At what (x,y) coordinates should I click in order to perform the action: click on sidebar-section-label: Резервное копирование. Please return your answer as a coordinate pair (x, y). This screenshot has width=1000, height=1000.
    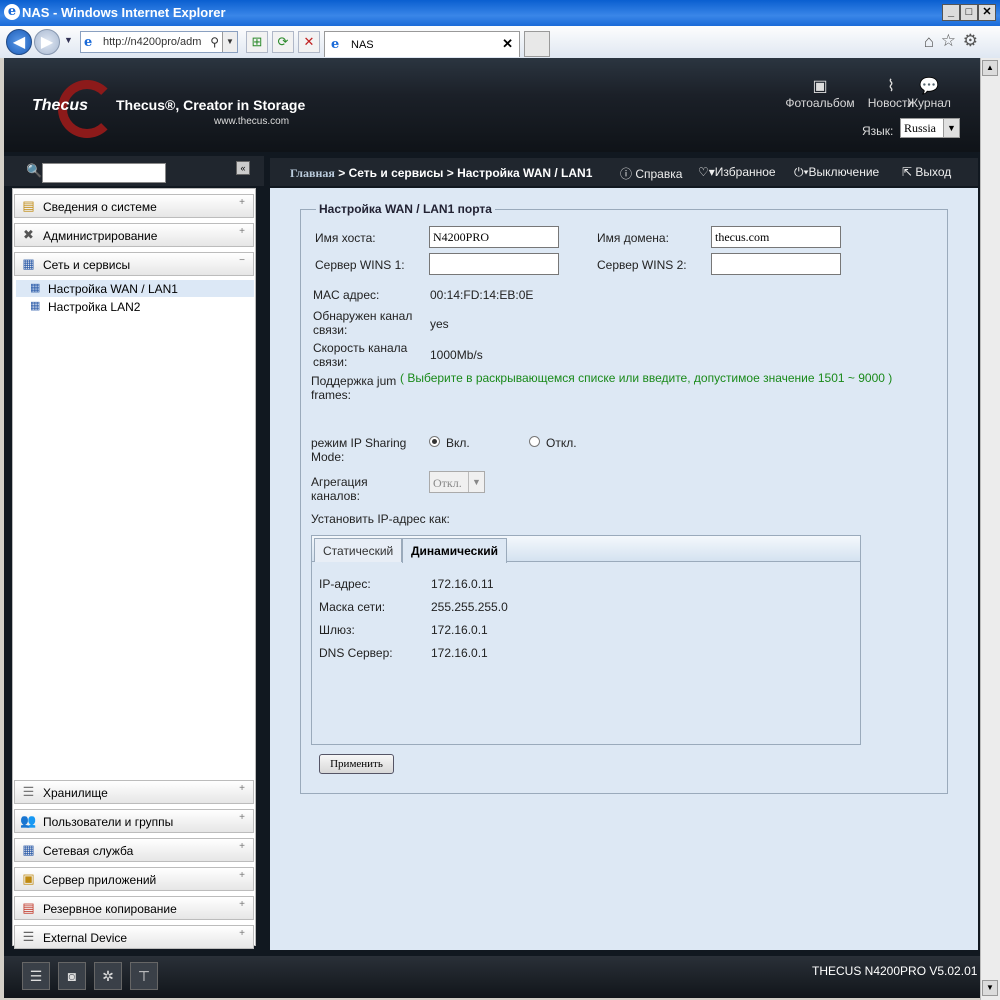
    Looking at the image, I should click on (110, 909).